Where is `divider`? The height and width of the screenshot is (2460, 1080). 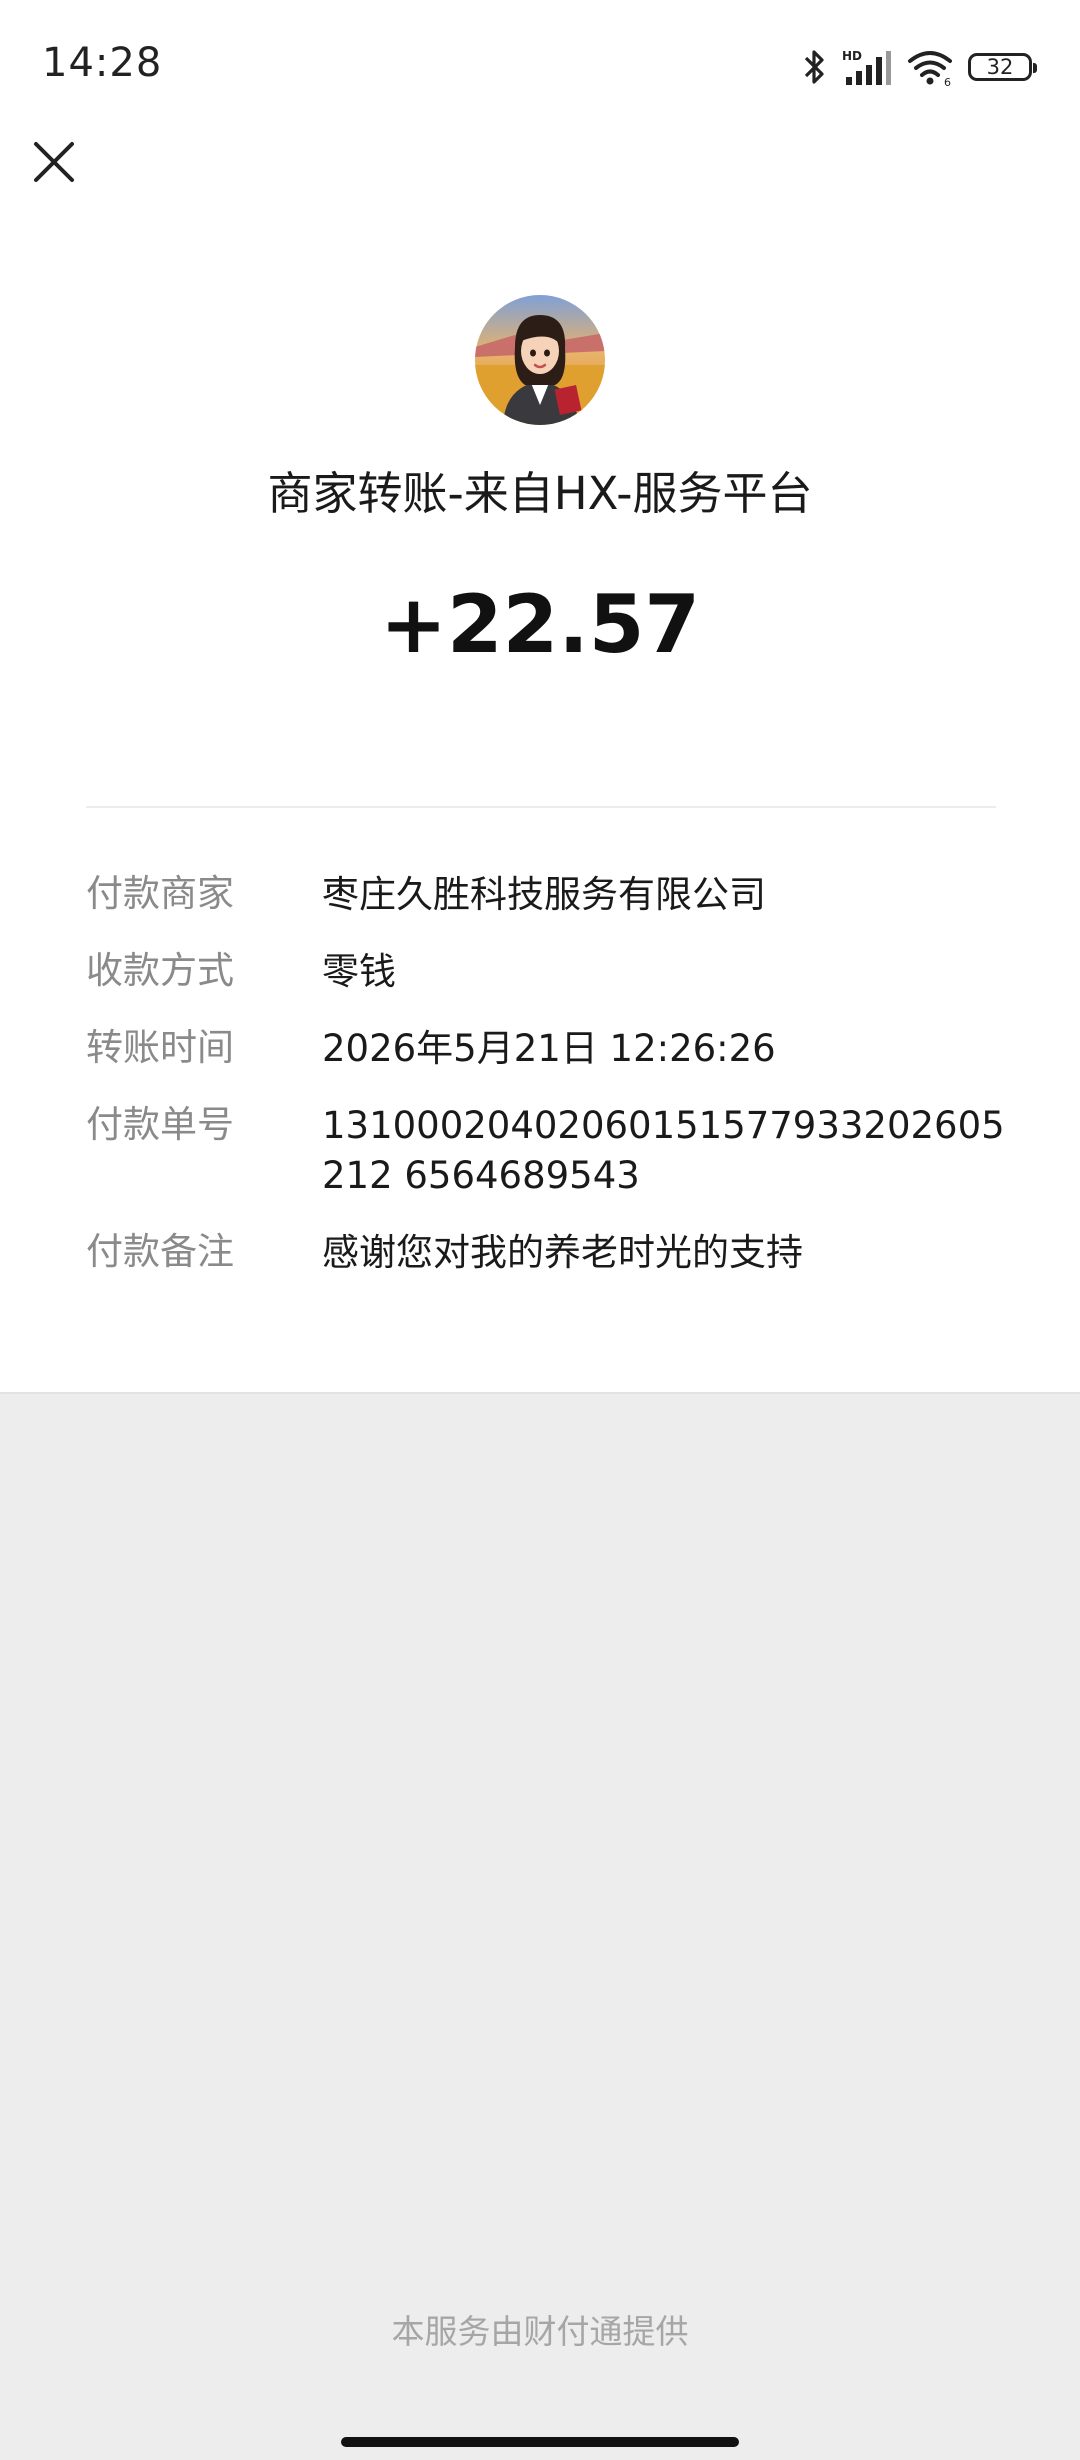 divider is located at coordinates (541, 807).